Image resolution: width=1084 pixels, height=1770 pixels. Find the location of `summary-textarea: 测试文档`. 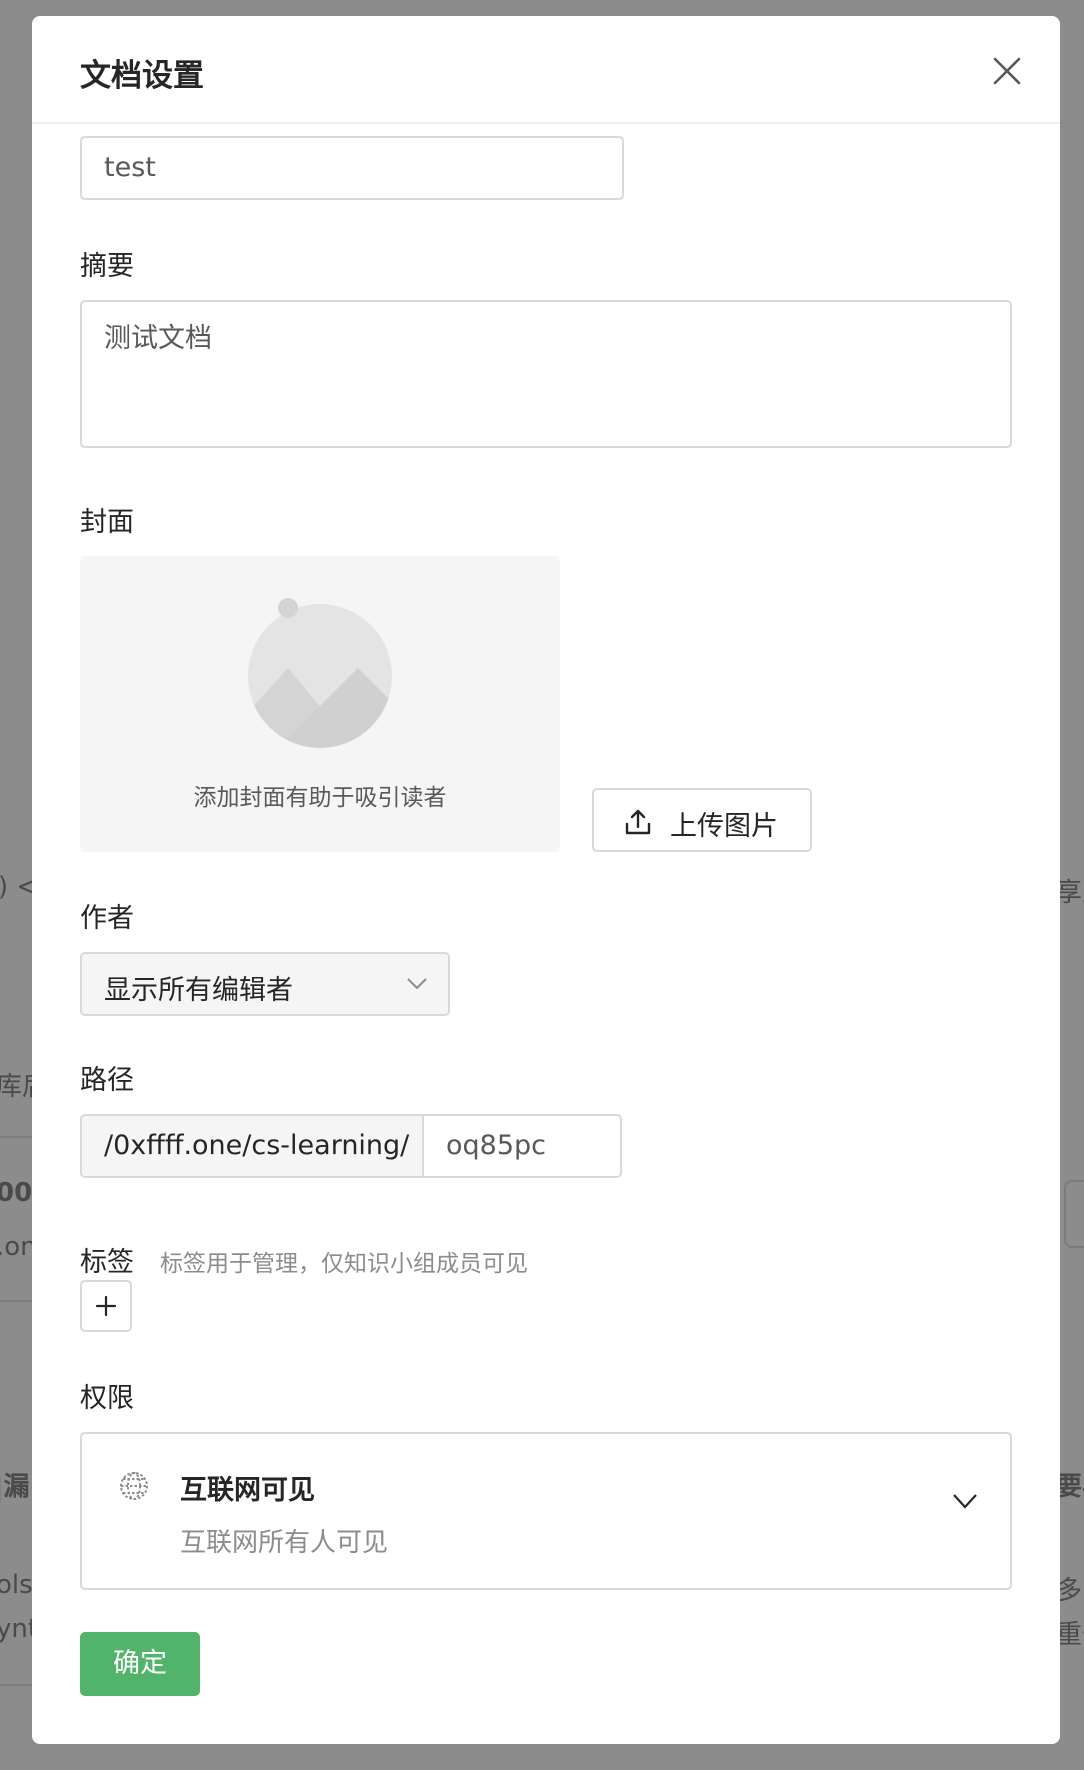

summary-textarea: 测试文档 is located at coordinates (546, 374).